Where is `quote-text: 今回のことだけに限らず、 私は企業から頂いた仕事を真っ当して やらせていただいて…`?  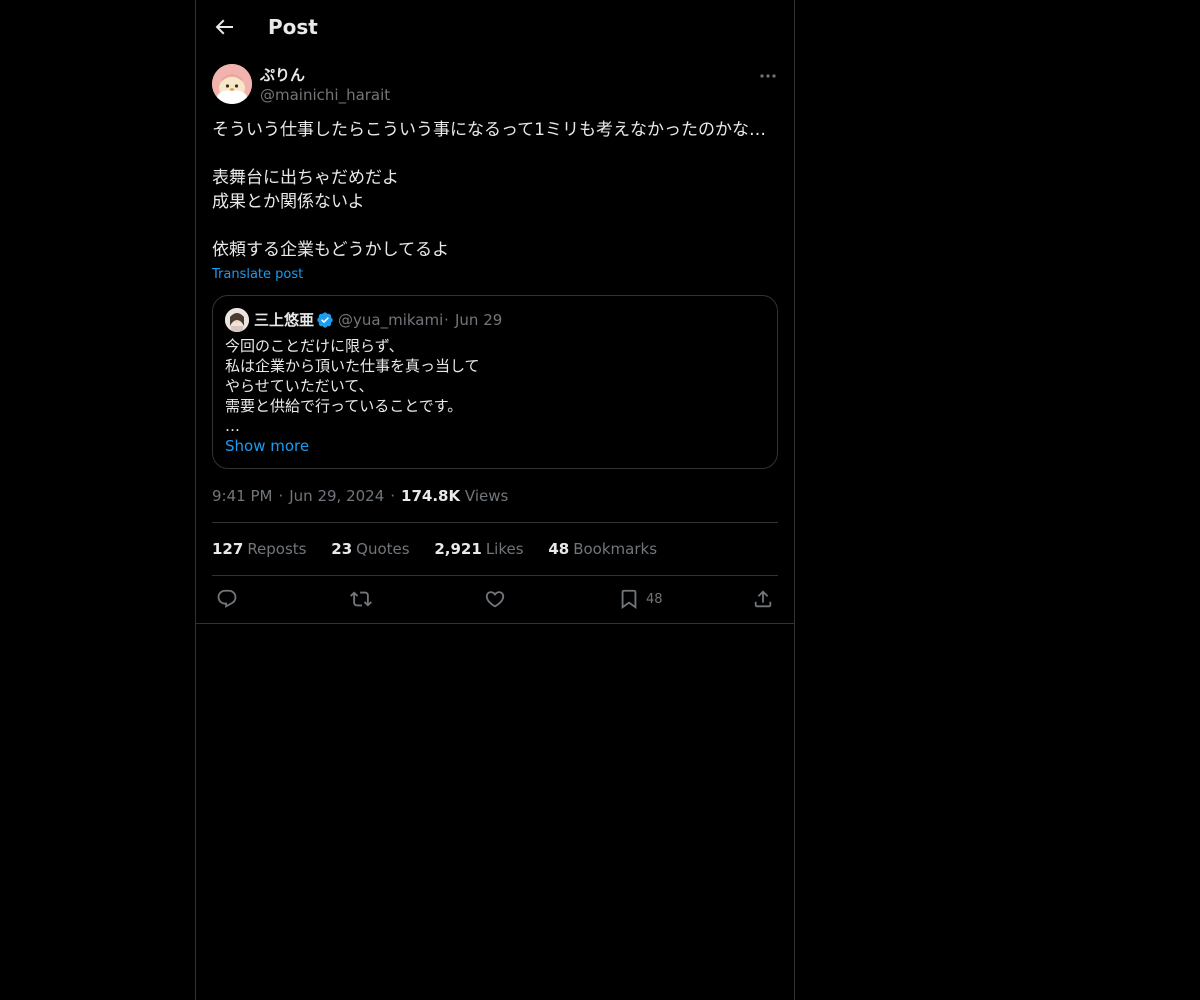 quote-text: 今回のことだけに限らず、 私は企業から頂いた仕事を真っ当して やらせていただいて… is located at coordinates (352, 386).